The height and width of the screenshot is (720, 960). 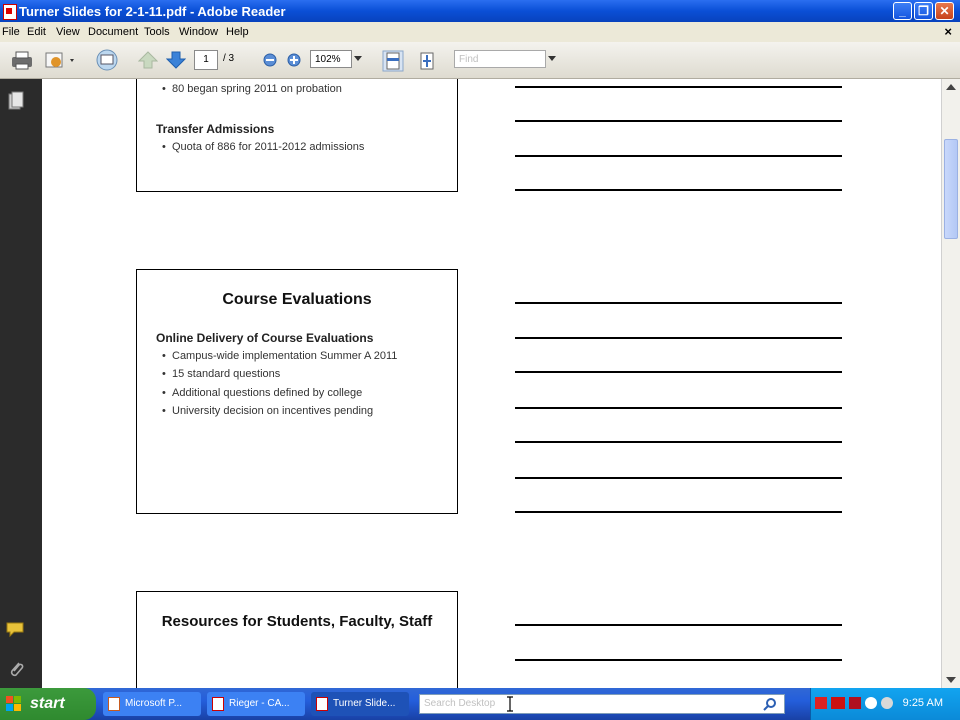 I want to click on scroll-down-arrow-icon, so click(x=951, y=680).